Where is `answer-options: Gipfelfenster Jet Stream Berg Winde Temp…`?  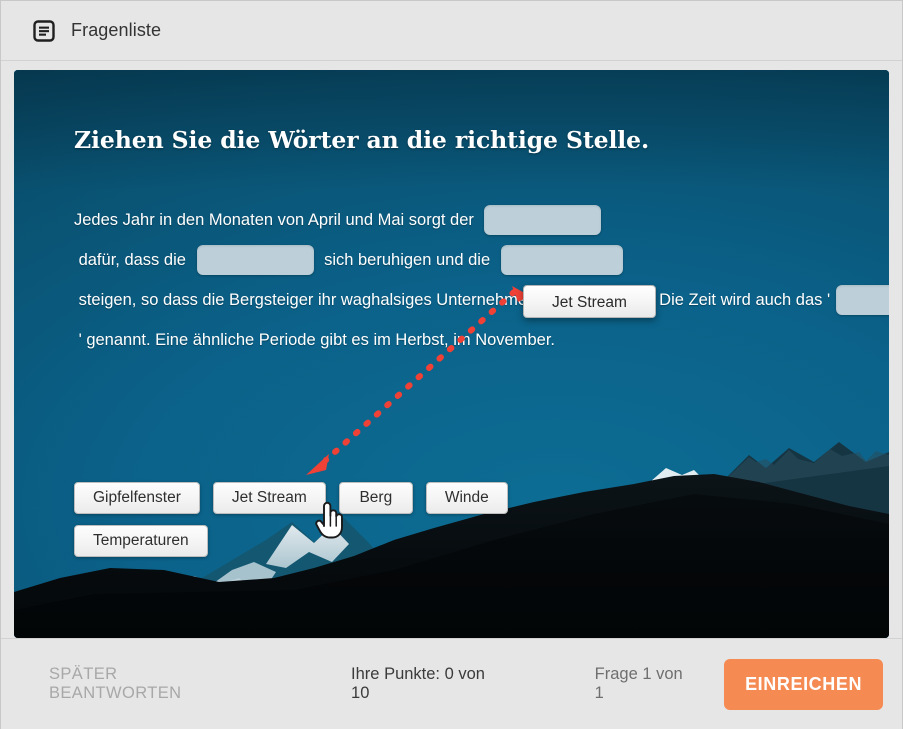 answer-options: Gipfelfenster Jet Stream Berg Winde Temp… is located at coordinates (454, 525).